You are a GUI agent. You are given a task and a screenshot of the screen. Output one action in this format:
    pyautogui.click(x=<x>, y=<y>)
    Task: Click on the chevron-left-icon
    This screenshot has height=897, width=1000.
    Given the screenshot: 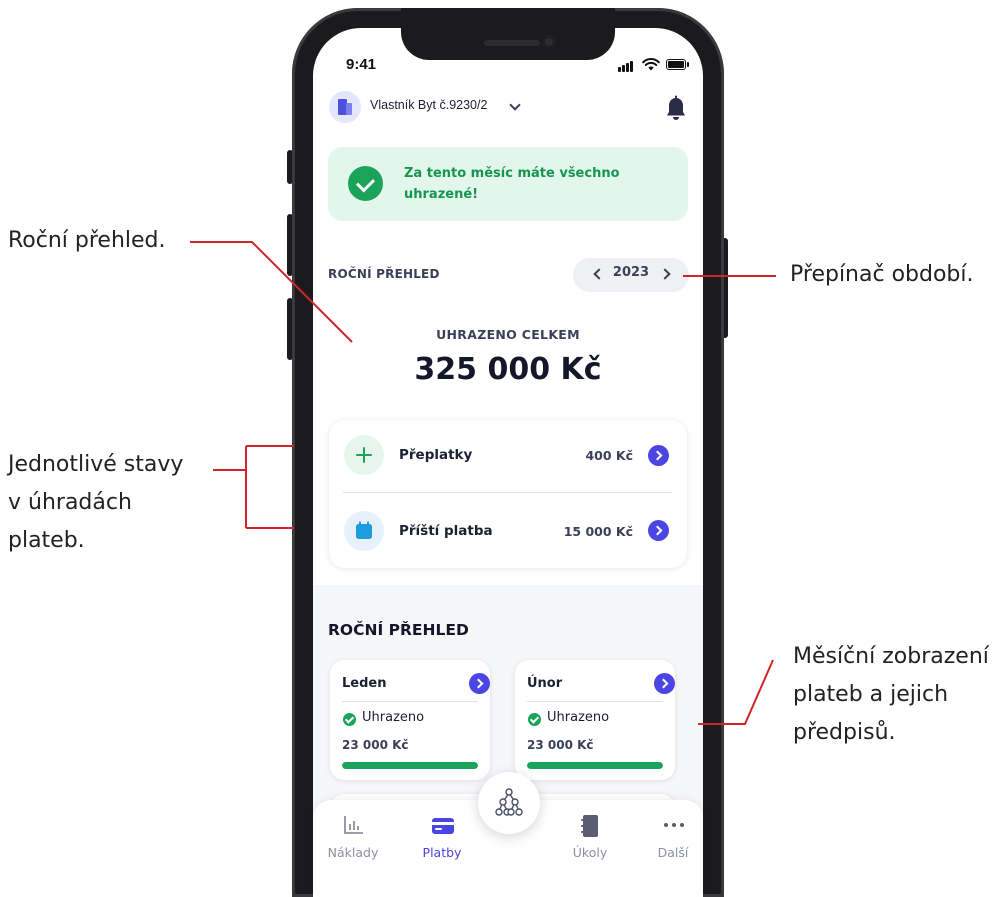 What is the action you would take?
    pyautogui.click(x=599, y=274)
    